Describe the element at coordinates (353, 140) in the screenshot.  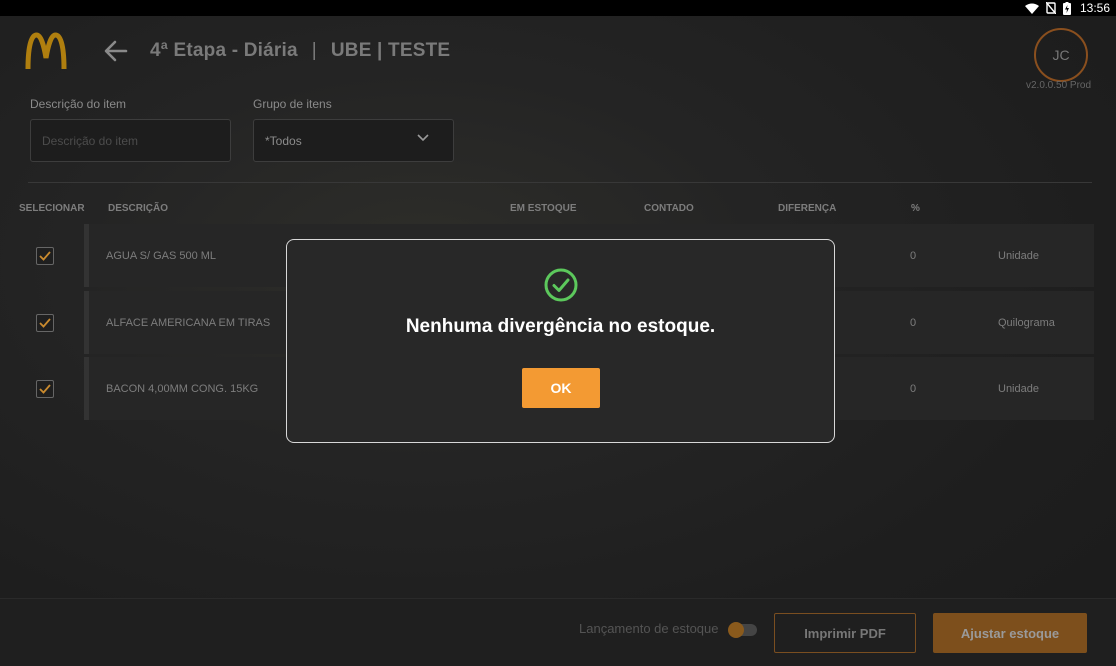
I see `group-select: *Todos` at that location.